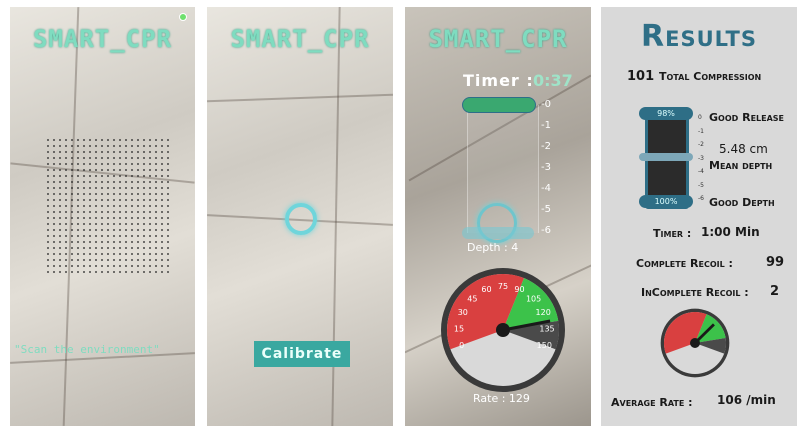 Image resolution: width=806 pixels, height=432 pixels. What do you see at coordinates (543, 312) in the screenshot?
I see `gauge-tick-label: 120` at bounding box center [543, 312].